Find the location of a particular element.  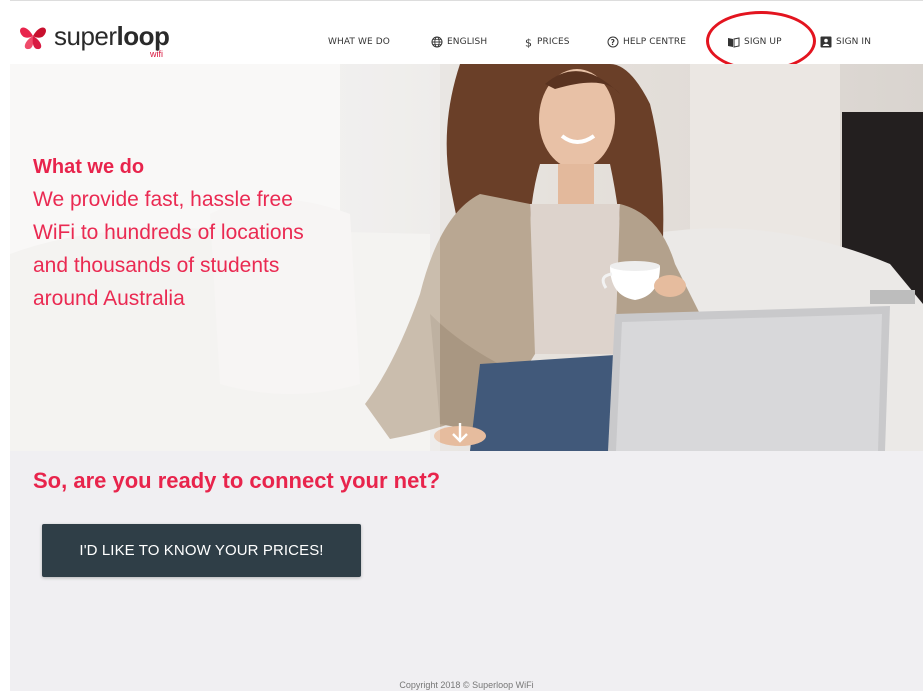

hero-description-line-2: WiFi to hundreds of locations is located at coordinates (168, 232).